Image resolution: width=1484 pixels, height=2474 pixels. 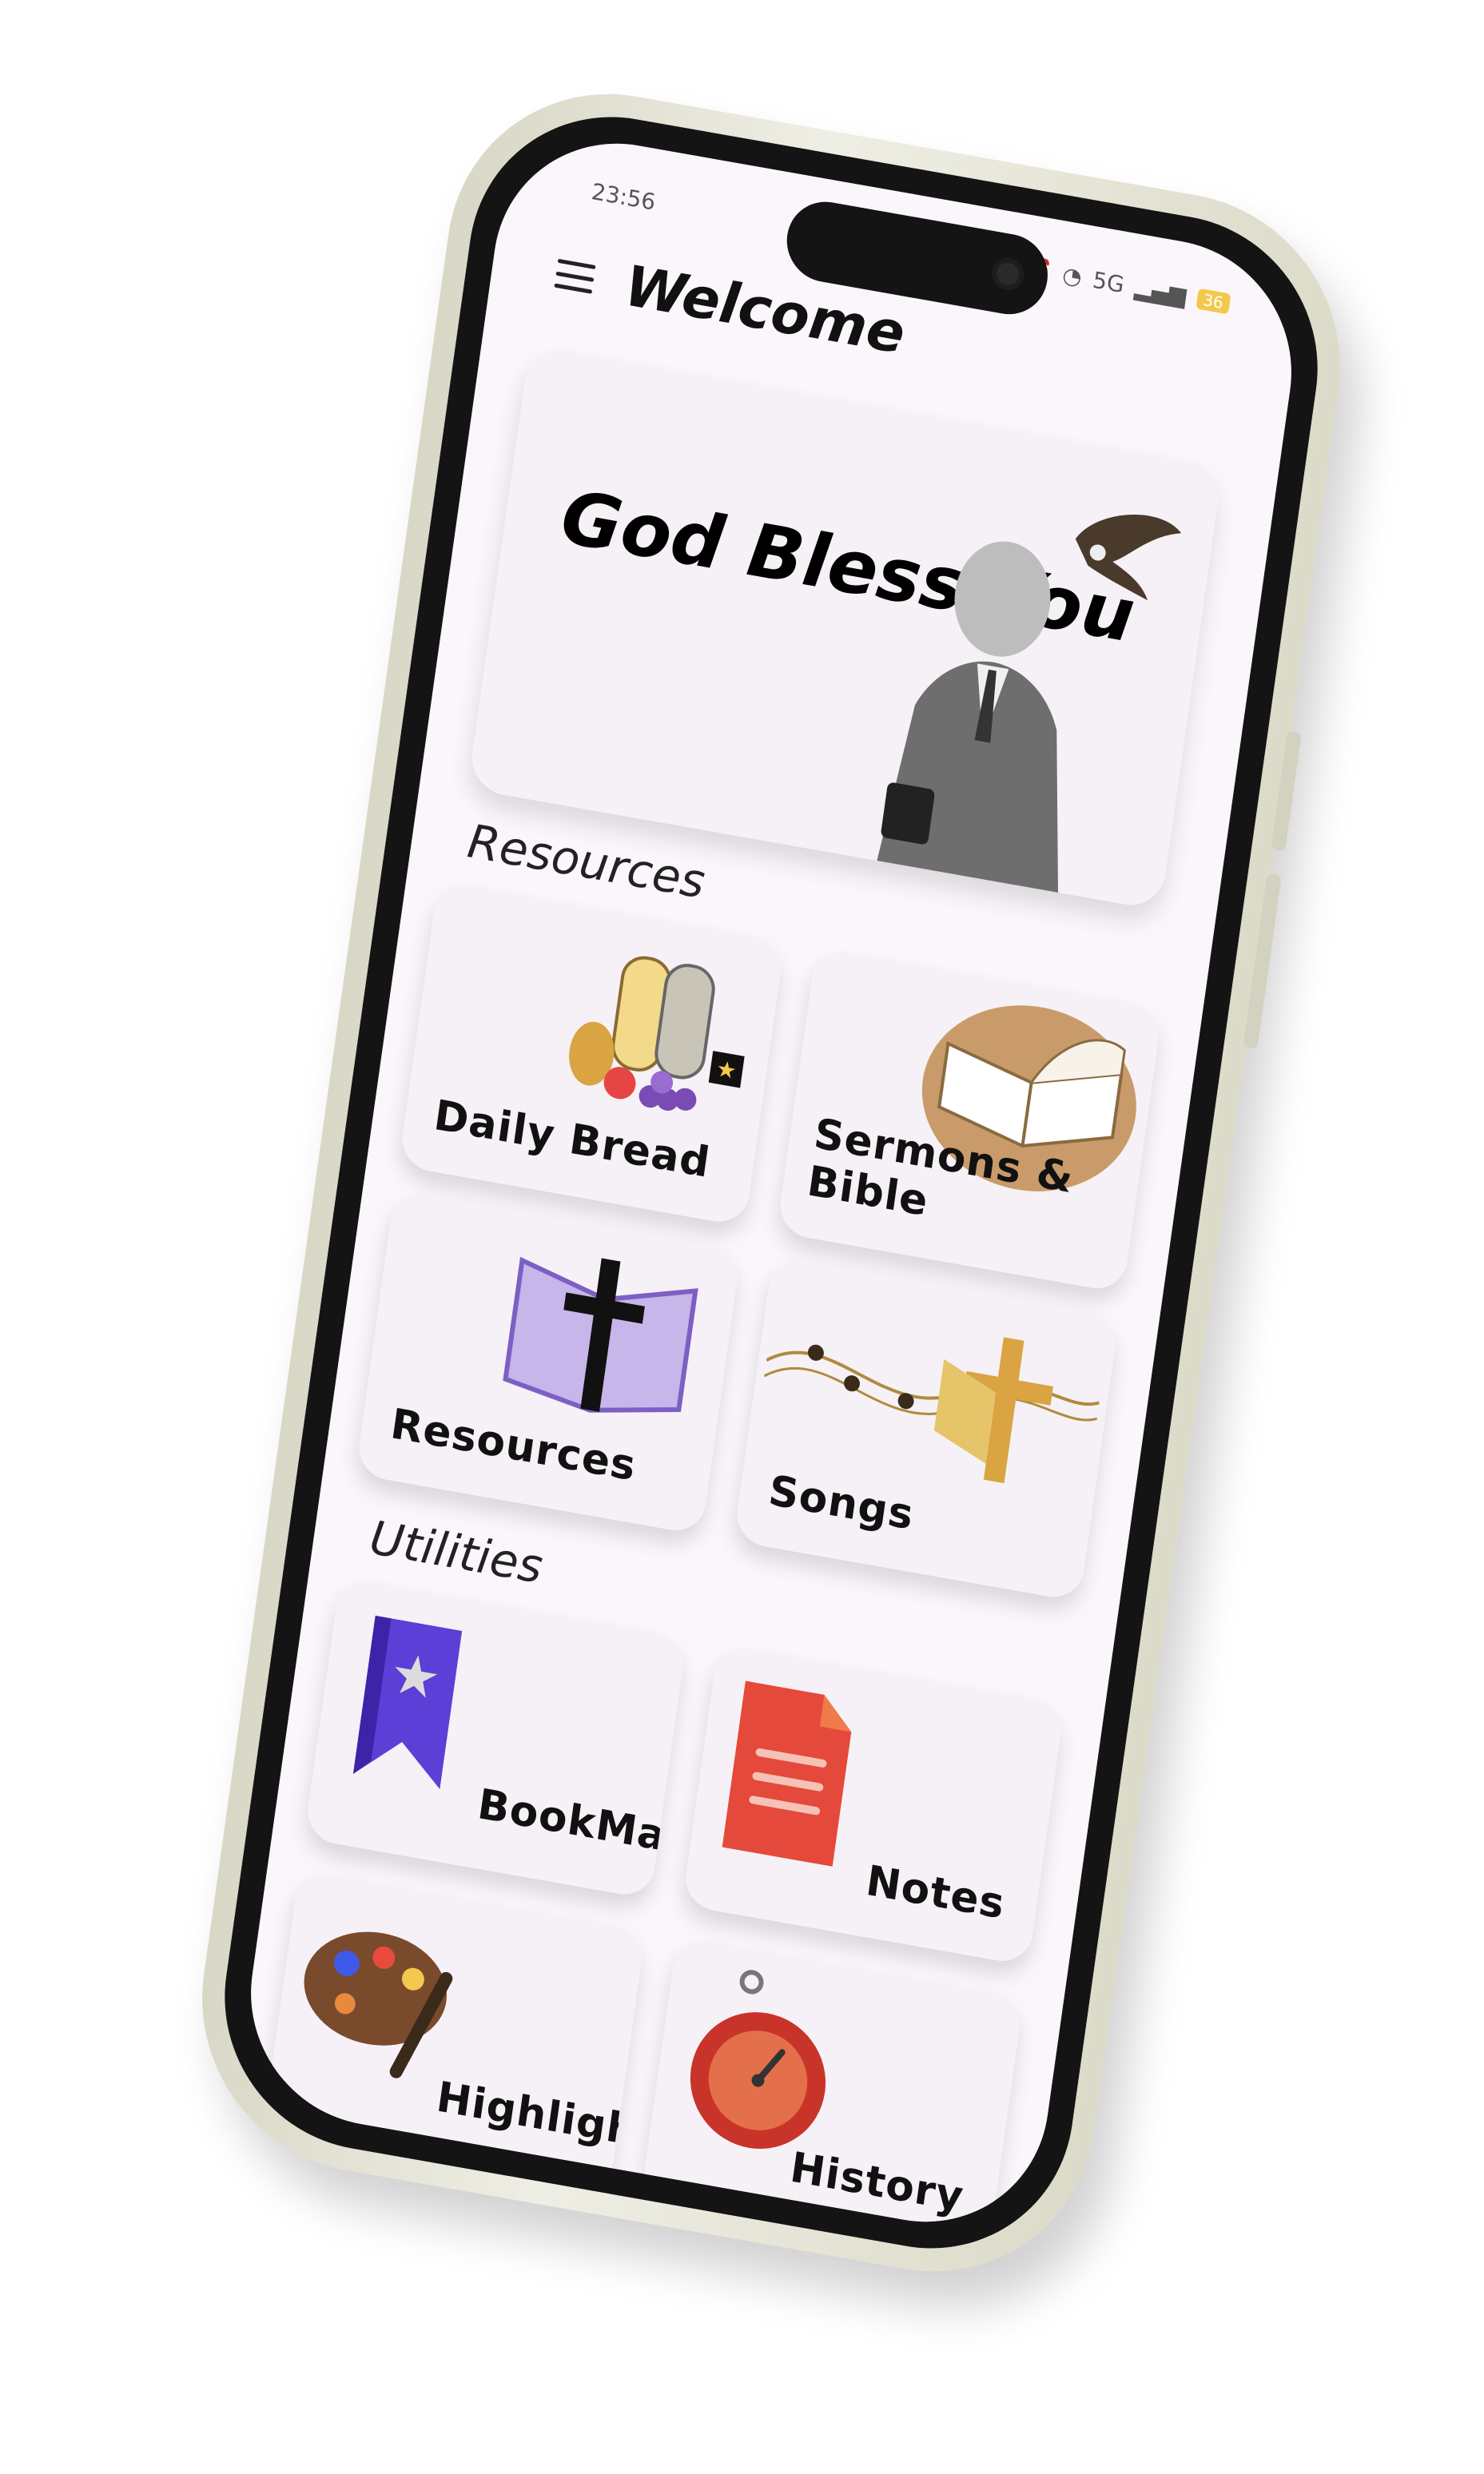 I want to click on sermons-bible-card: Sermons & Bible, so click(x=970, y=1120).